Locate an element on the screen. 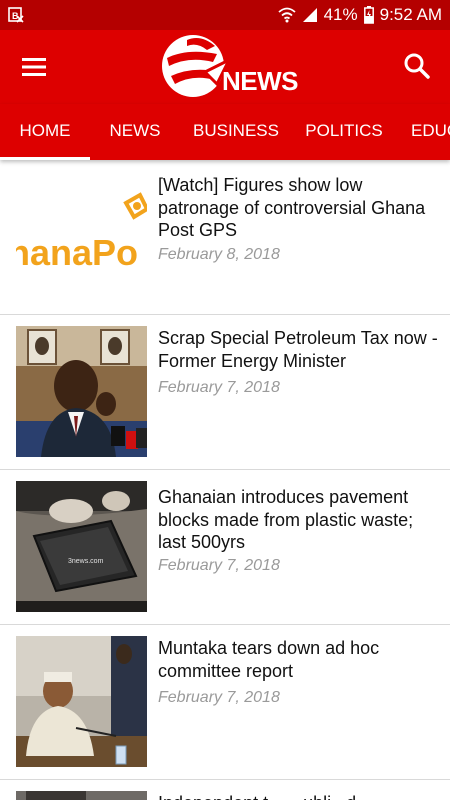 Image resolution: width=450 pixels, height=800 pixels. article-thumbnail: hanaPo is located at coordinates (81, 238).